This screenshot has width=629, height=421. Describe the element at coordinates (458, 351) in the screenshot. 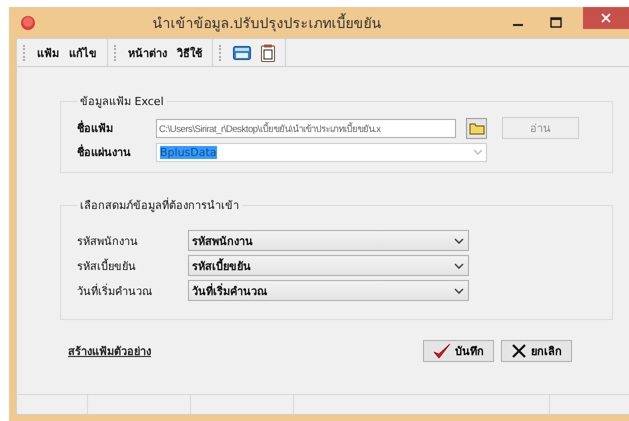

I see `save-button: บันทึก` at that location.